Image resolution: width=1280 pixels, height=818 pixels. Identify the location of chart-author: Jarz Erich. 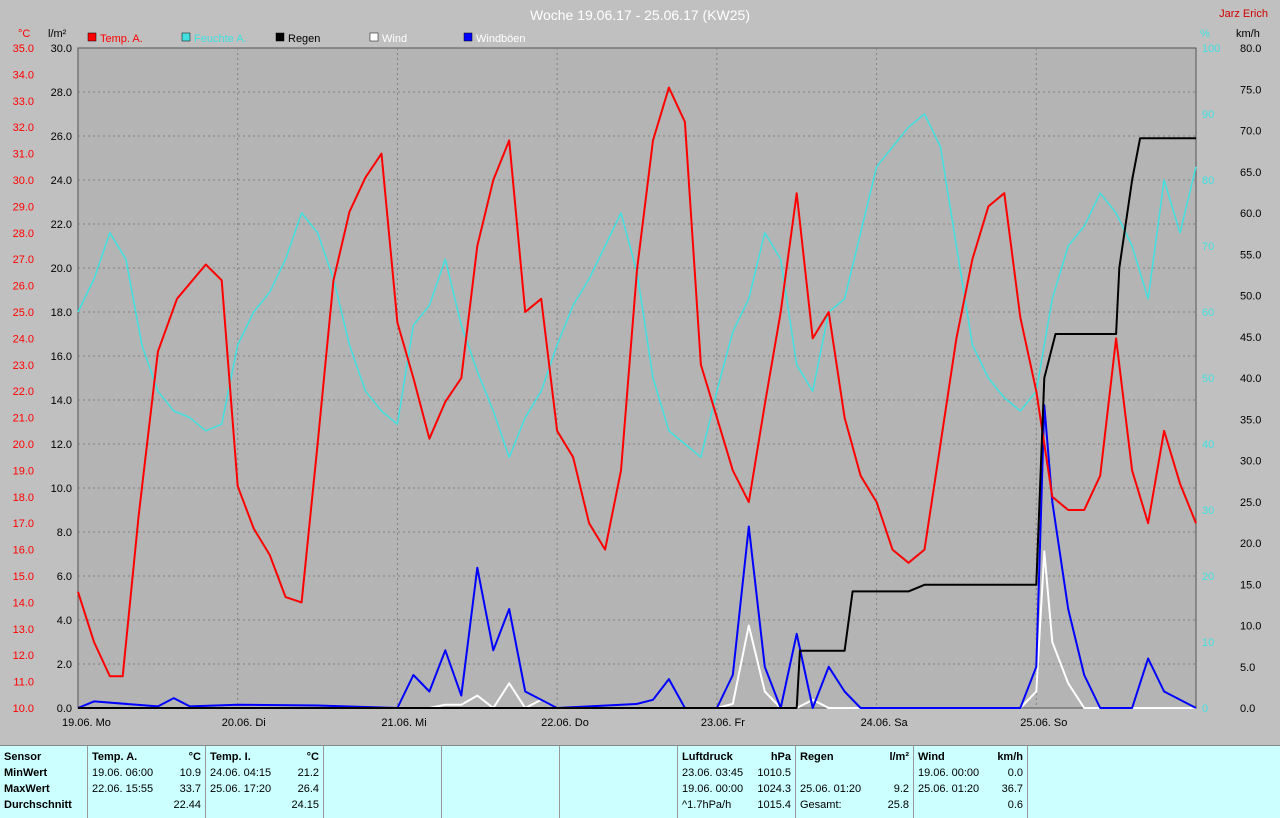
(1243, 14).